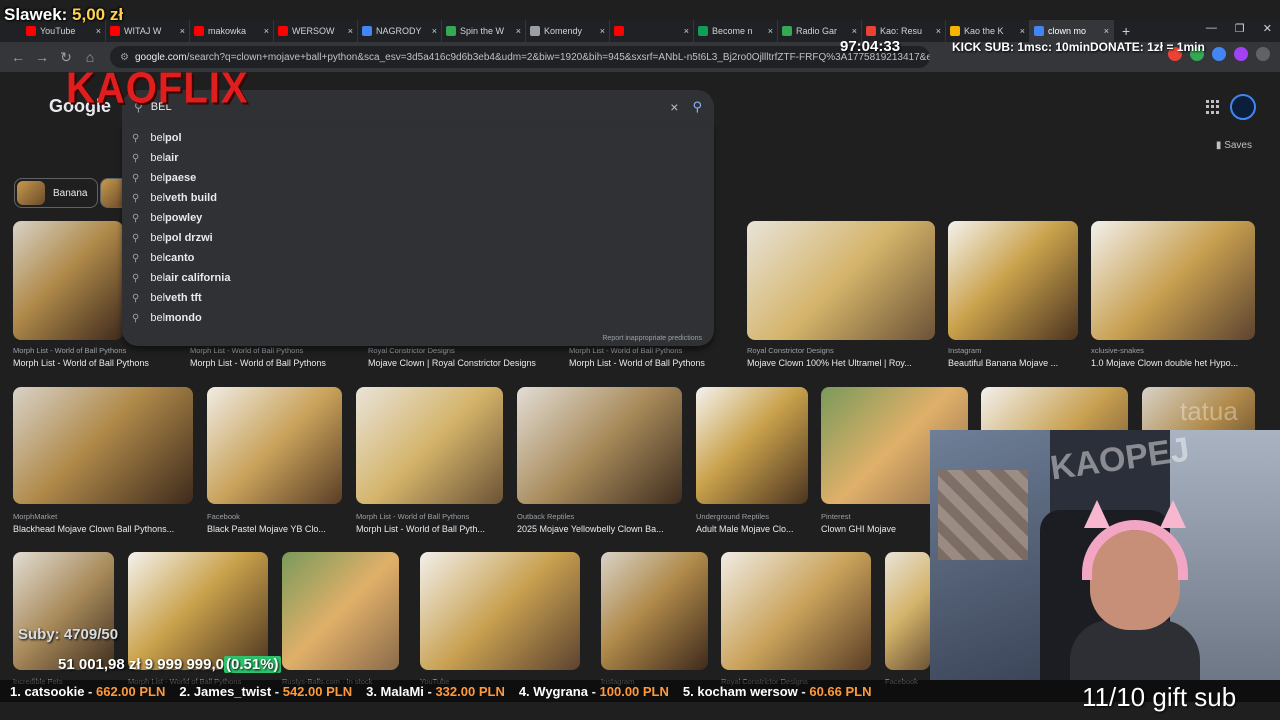 The image size is (1280, 720). I want to click on donor-name: 1. catsookie, so click(47, 691).